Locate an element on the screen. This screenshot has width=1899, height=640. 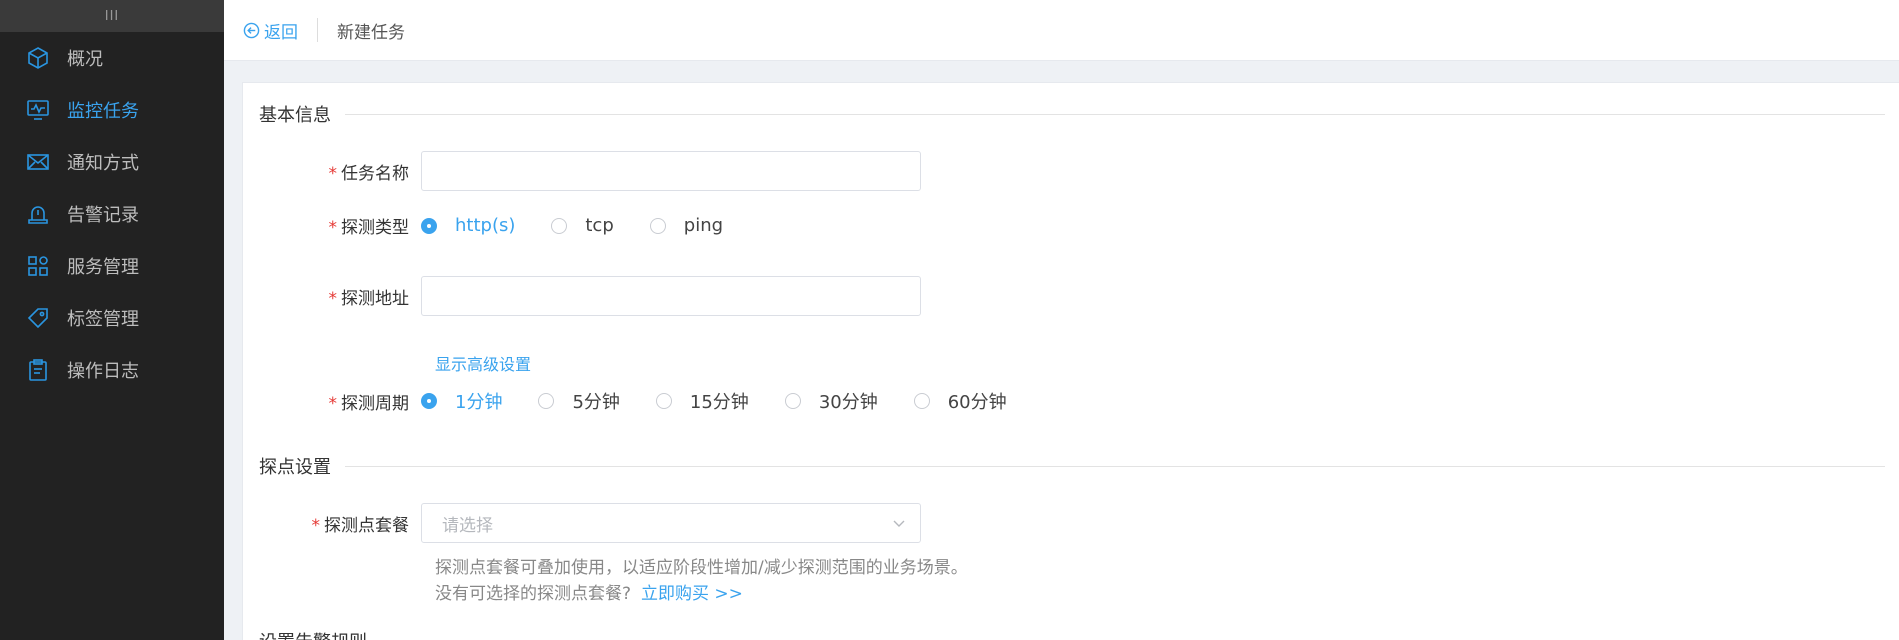
probe-period-radio-1min: 1分钟 is located at coordinates (461, 401).